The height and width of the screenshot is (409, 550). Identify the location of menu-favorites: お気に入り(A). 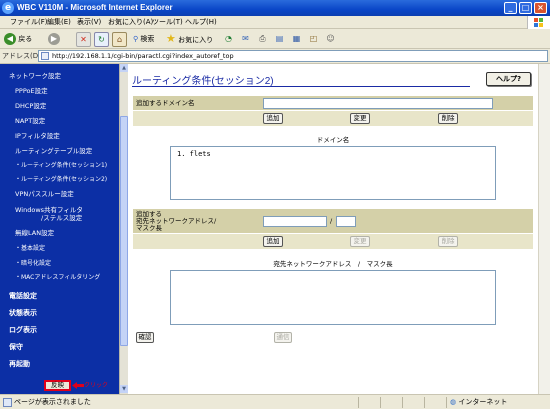
(130, 22).